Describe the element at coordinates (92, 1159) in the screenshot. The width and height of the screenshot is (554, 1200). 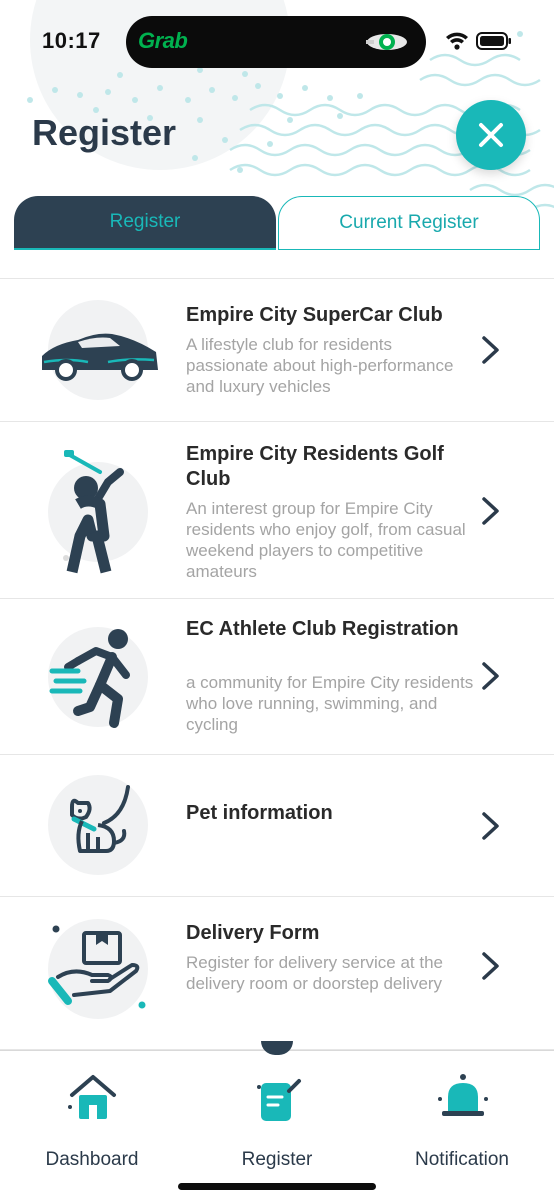
I see `nav-label: Dashboard` at that location.